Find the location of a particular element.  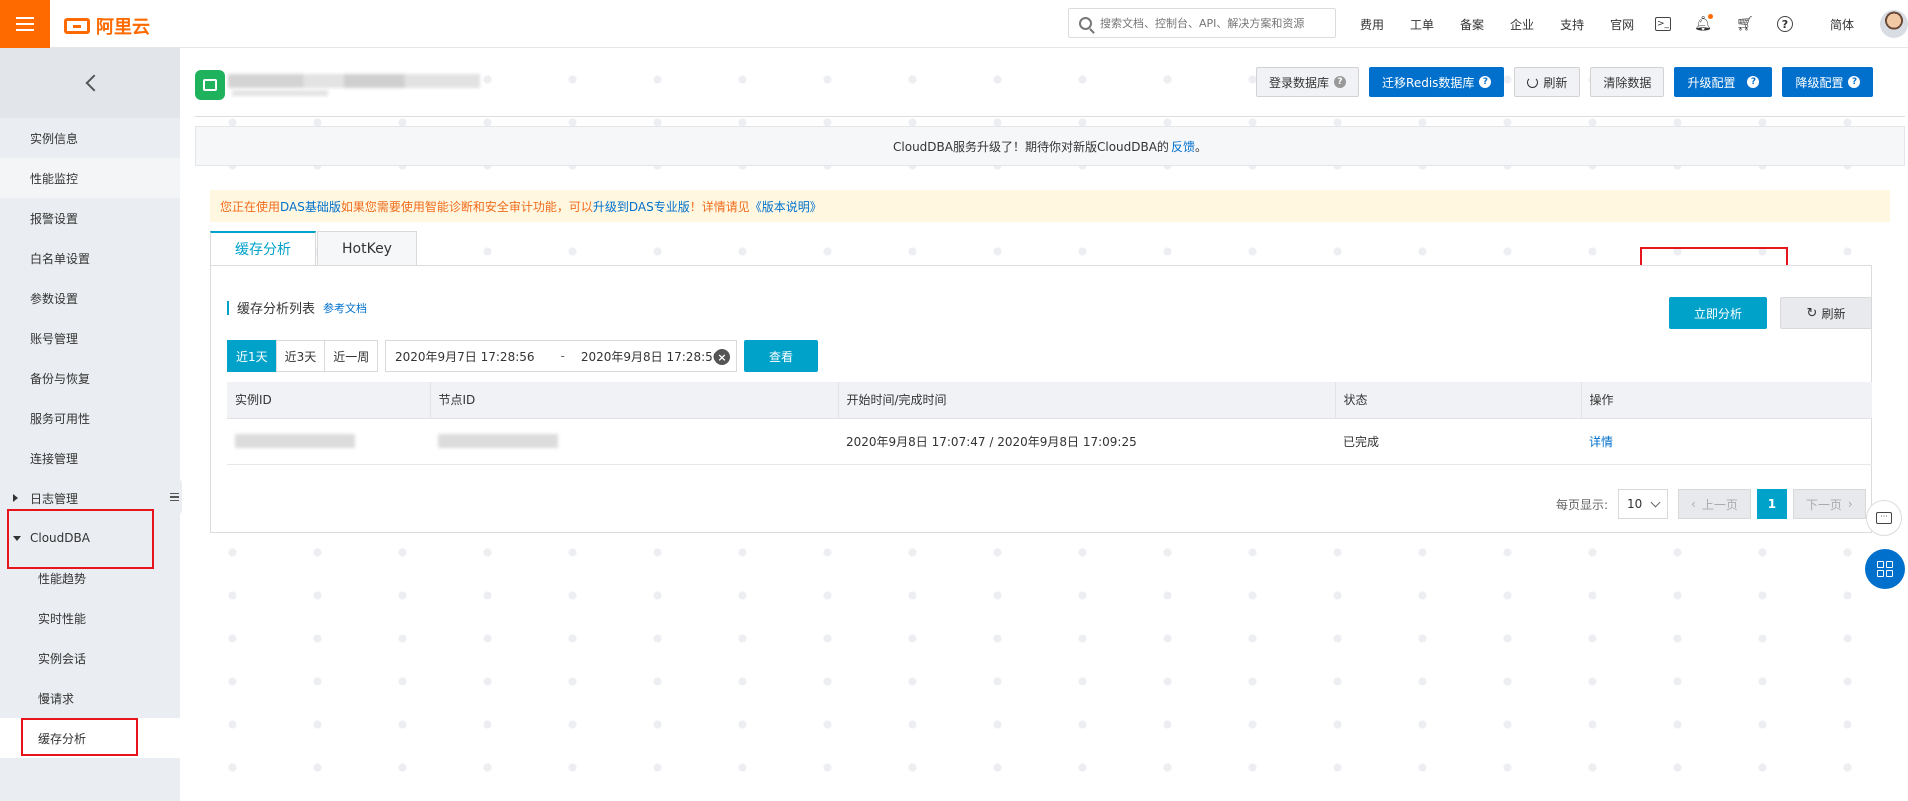

header-actions: 登录数据库? 迁移Redis数据库? 刷新 清除数据 升级配置? 降级配置? is located at coordinates (1565, 82).